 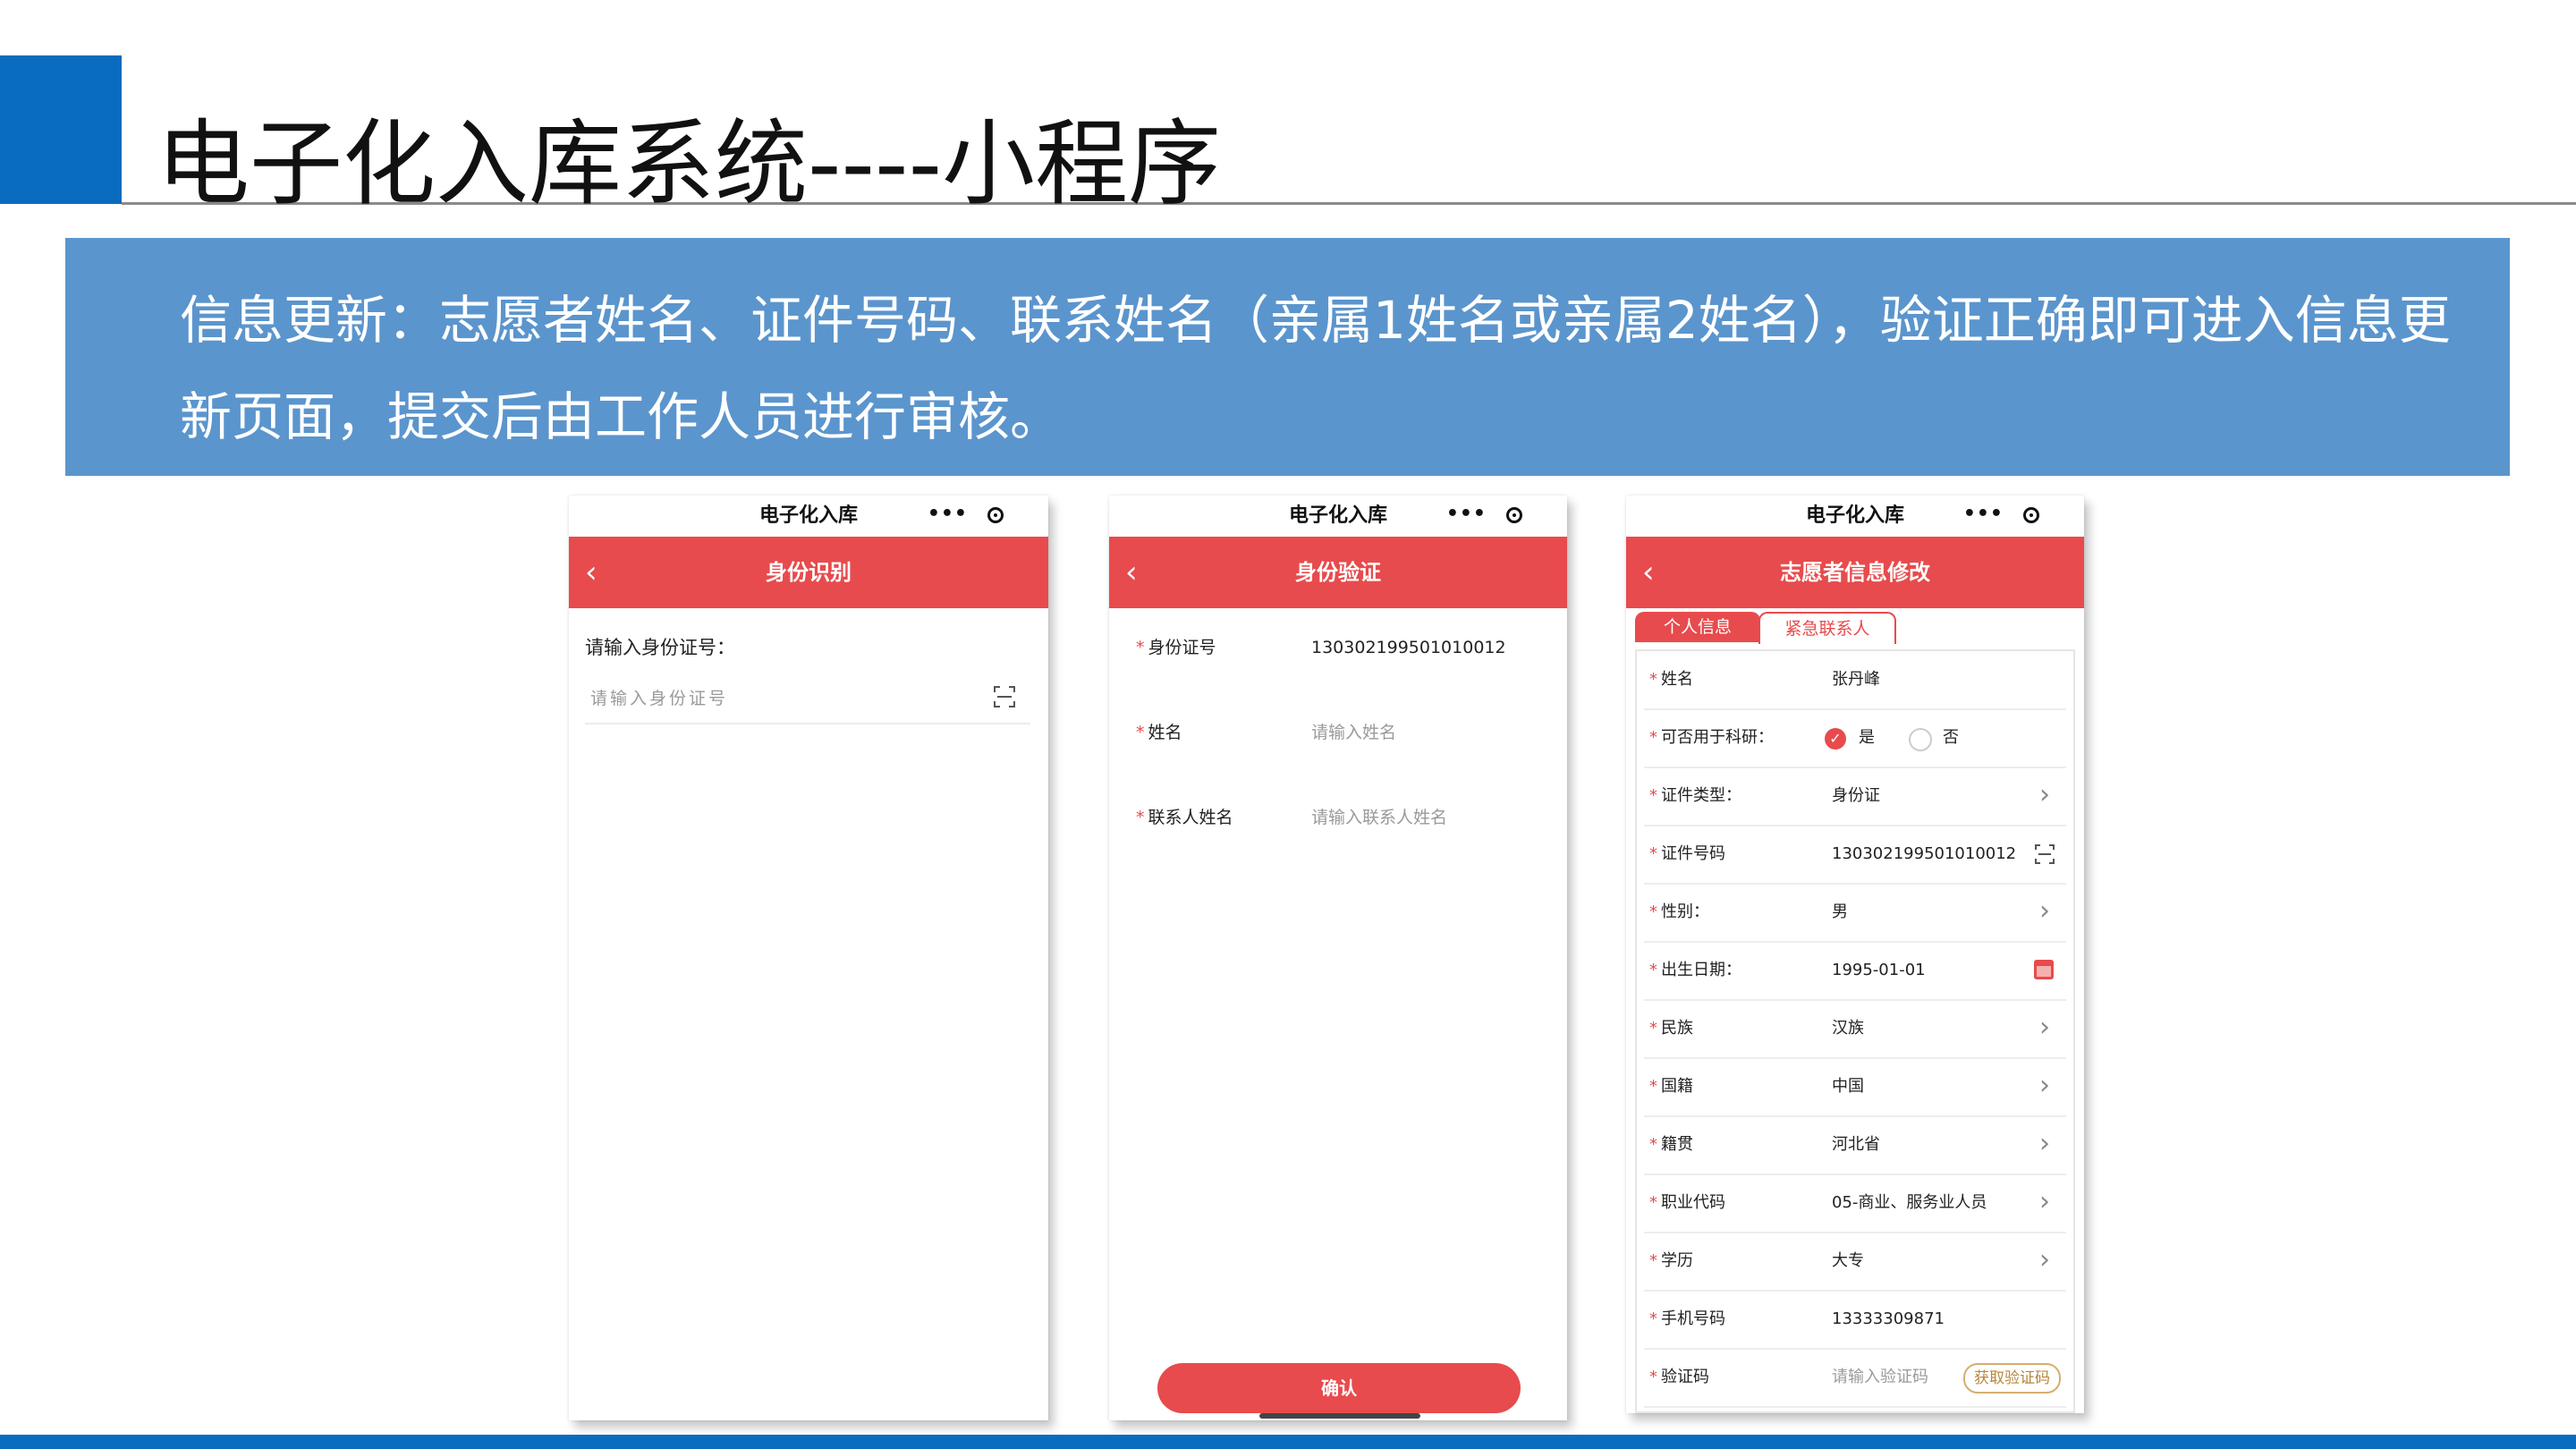 I want to click on input-underline, so click(x=807, y=723).